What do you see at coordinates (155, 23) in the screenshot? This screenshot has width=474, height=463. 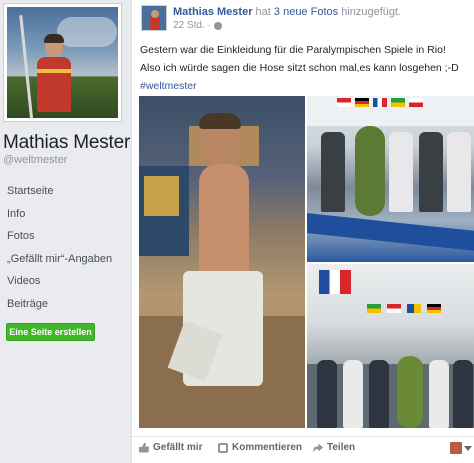 I see `avatar-body` at bounding box center [155, 23].